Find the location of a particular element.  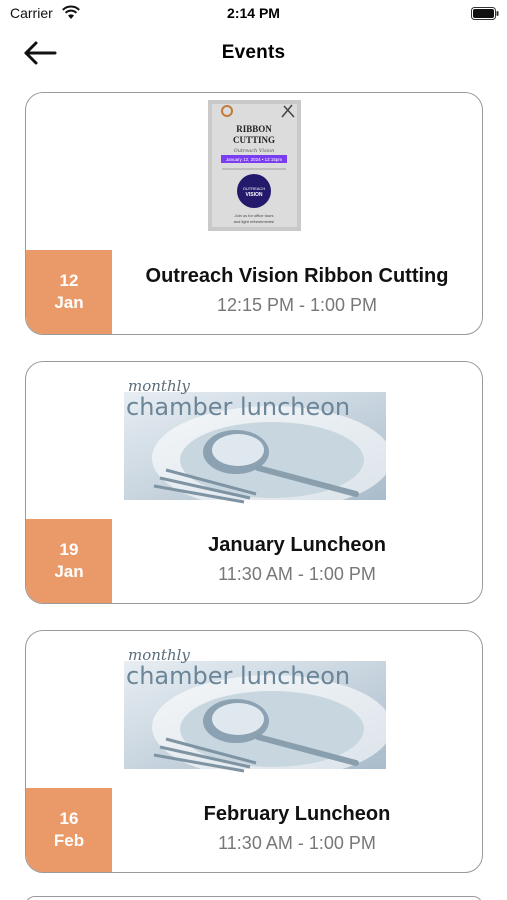

date-month: Feb is located at coordinates (69, 840).